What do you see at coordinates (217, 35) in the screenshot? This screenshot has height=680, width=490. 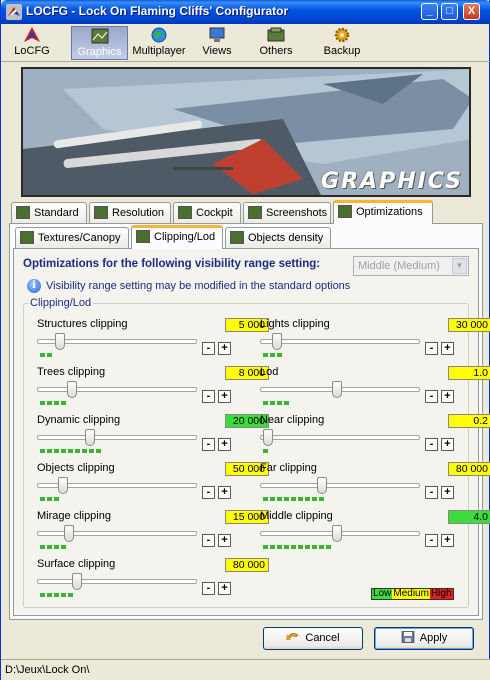 I see `monitor-icon` at bounding box center [217, 35].